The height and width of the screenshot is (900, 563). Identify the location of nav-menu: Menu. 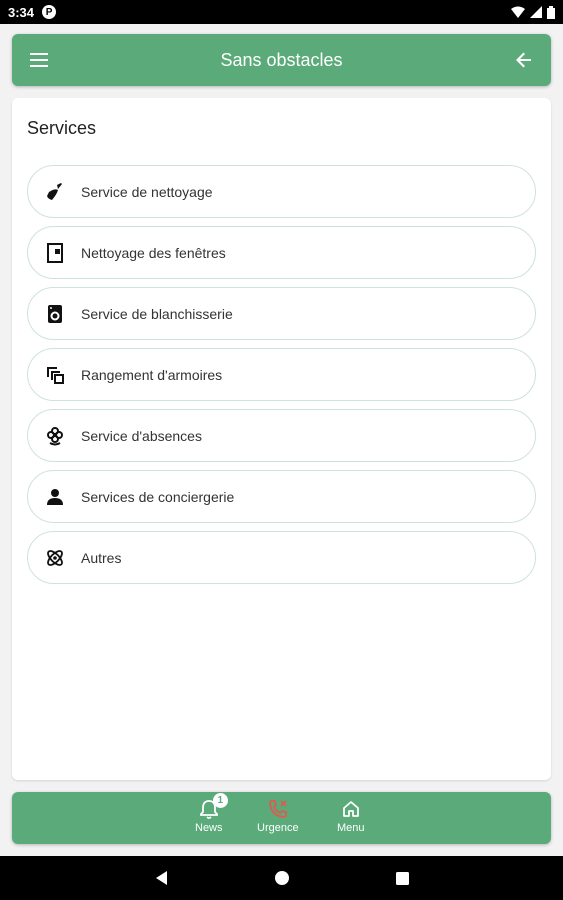
(351, 816).